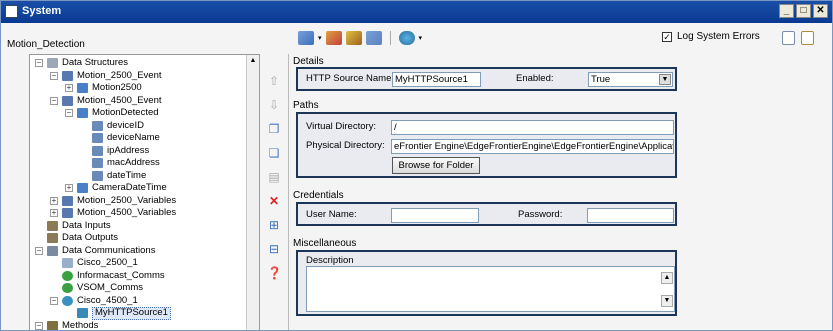 The height and width of the screenshot is (331, 833). Describe the element at coordinates (667, 278) in the screenshot. I see `description-scroll-up-arrow: ▲` at that location.